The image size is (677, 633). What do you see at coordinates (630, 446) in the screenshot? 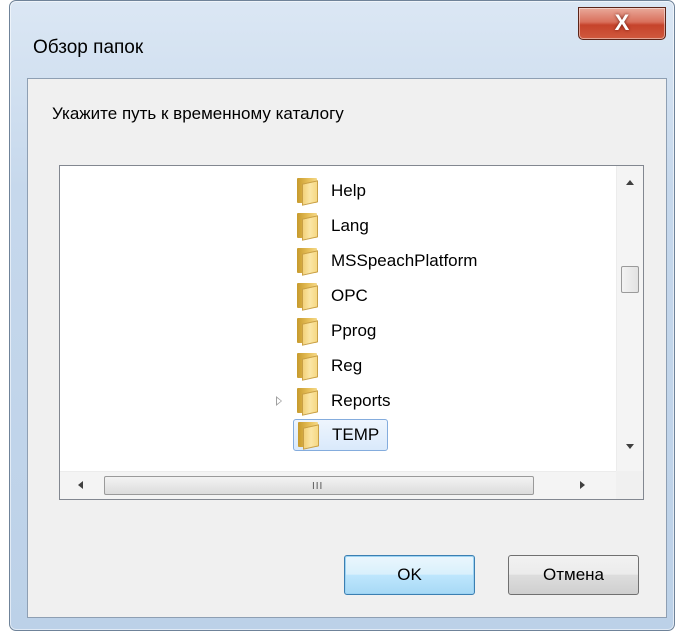
I see `scroll-down-icon` at bounding box center [630, 446].